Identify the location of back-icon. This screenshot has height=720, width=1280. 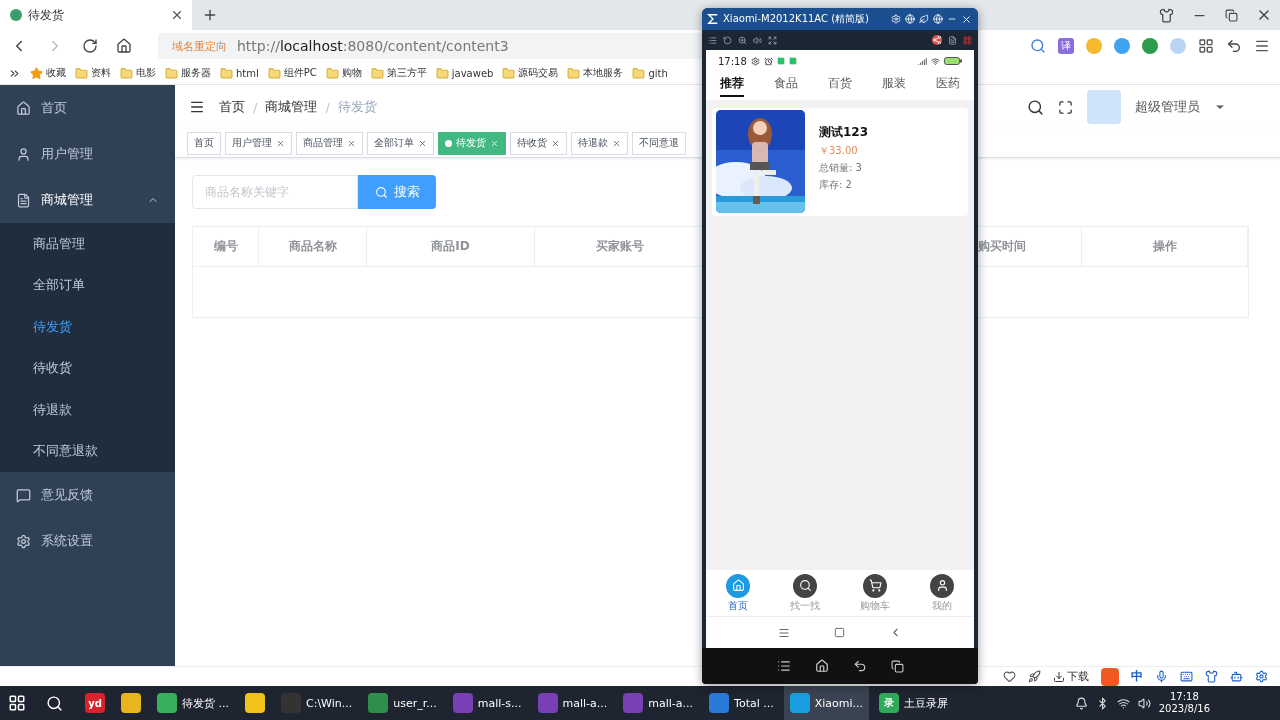
(859, 666).